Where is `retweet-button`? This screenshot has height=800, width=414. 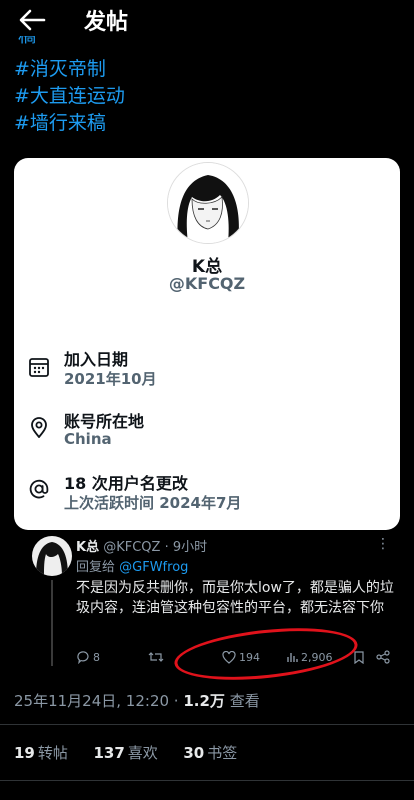 retweet-button is located at coordinates (157, 657).